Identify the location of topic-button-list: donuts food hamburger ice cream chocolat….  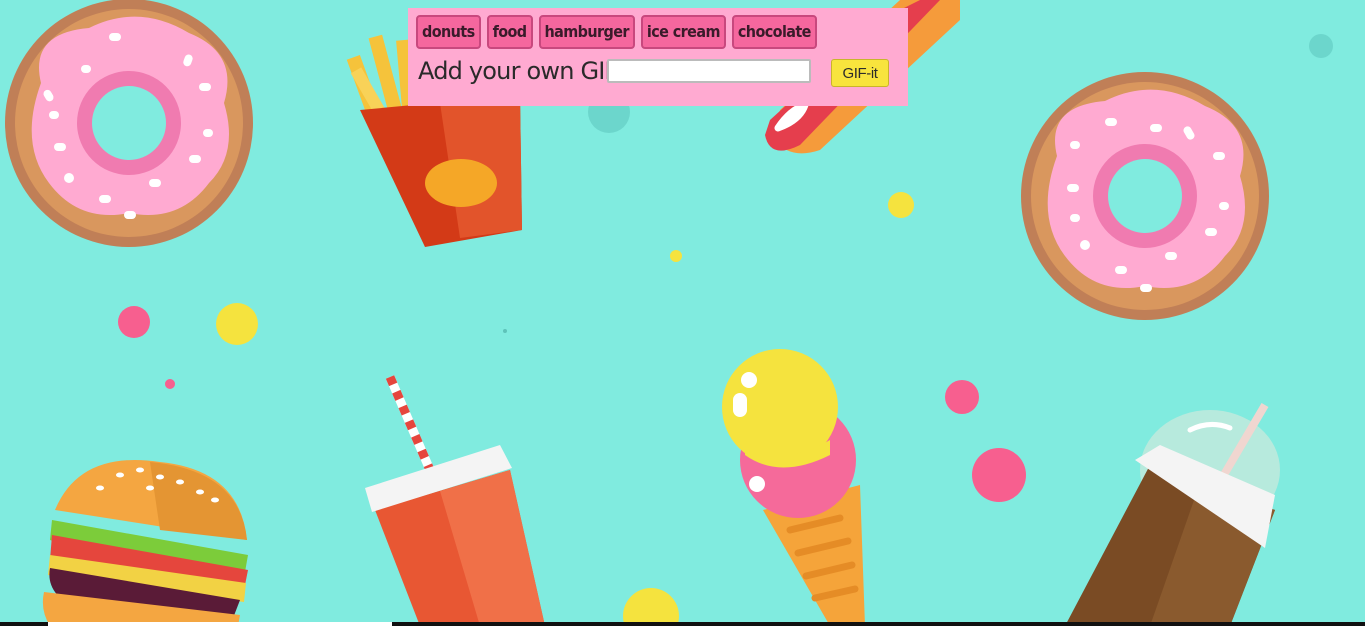
(616, 32).